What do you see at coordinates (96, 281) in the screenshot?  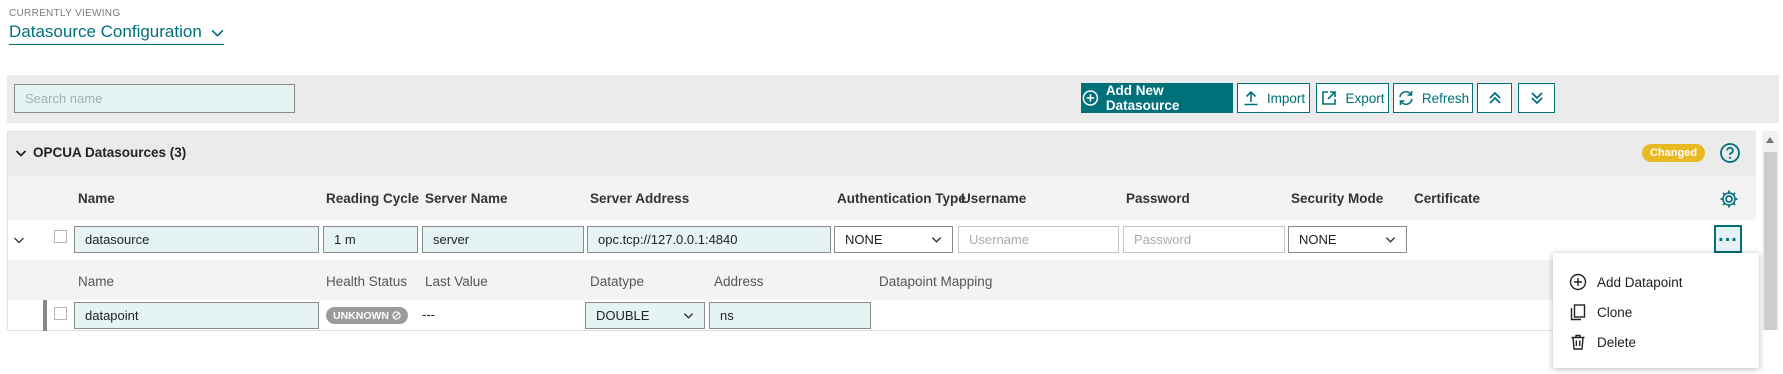 I see `dp-col-name: Name` at bounding box center [96, 281].